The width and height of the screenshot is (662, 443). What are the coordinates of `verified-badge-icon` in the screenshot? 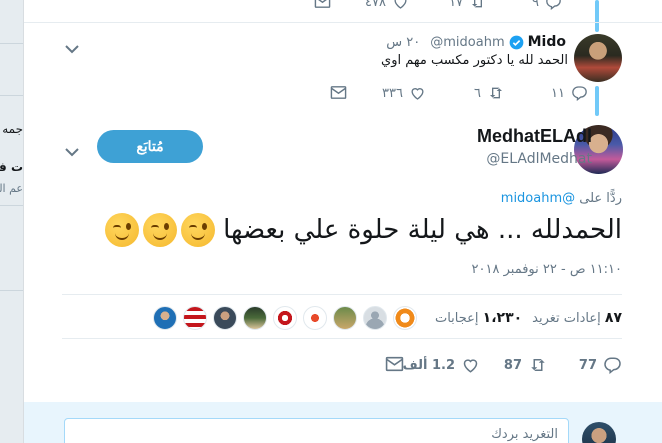 It's located at (516, 42).